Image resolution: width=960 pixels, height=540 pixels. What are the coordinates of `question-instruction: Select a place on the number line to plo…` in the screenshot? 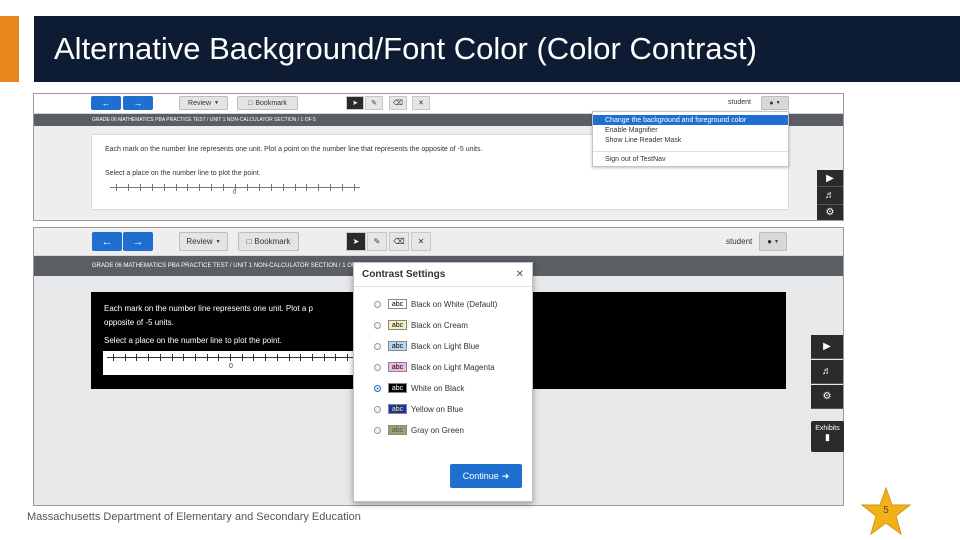 It's located at (193, 340).